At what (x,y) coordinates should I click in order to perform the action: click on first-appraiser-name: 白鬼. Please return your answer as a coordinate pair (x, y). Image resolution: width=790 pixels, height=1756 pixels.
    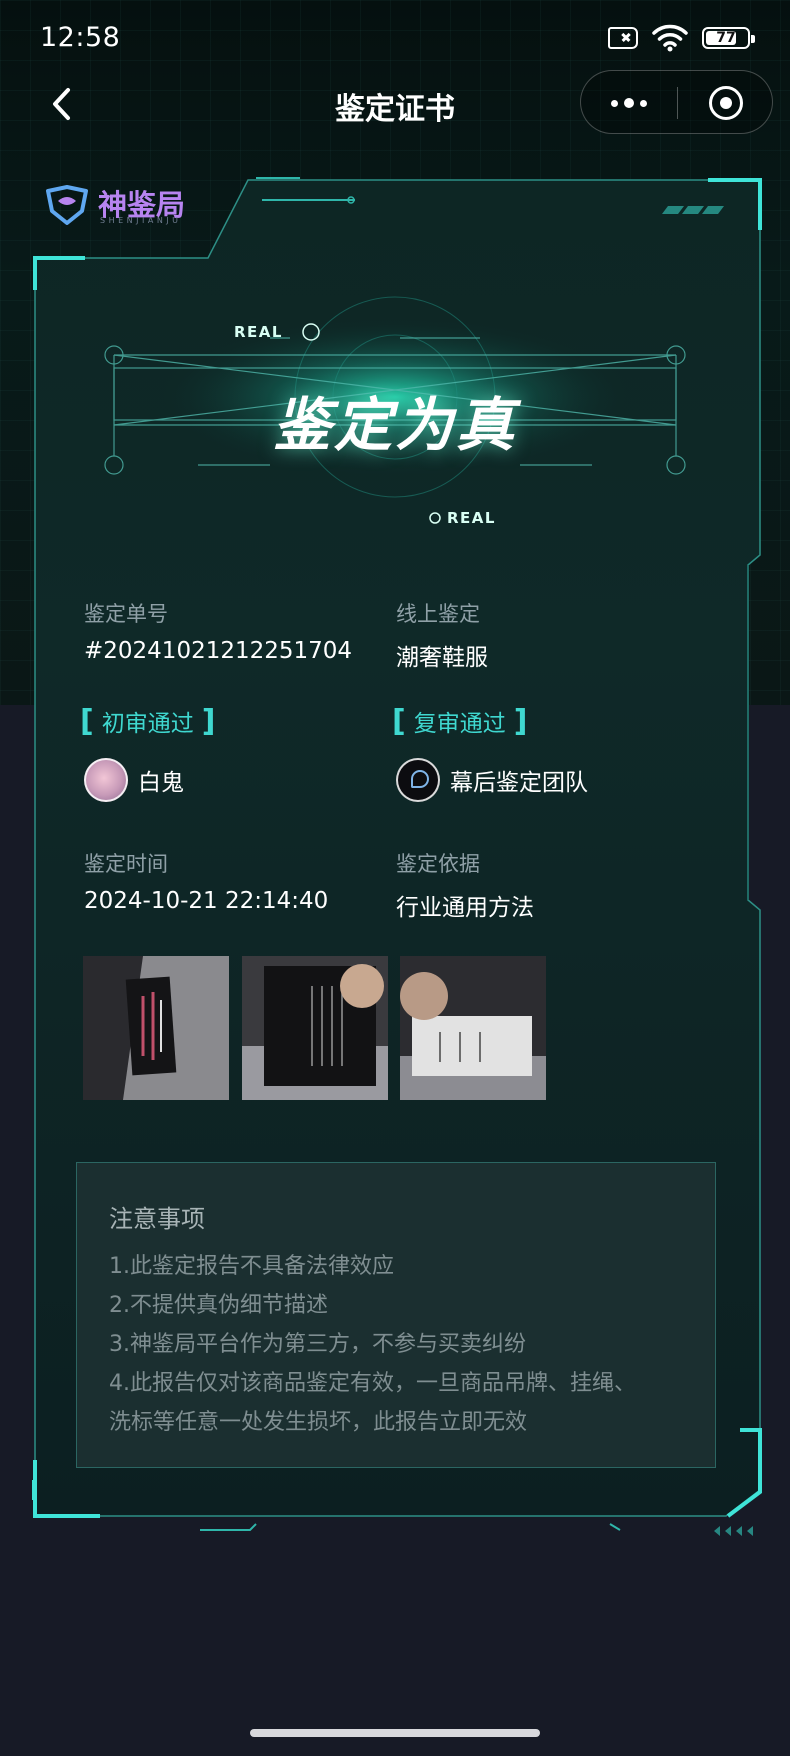
    Looking at the image, I should click on (161, 783).